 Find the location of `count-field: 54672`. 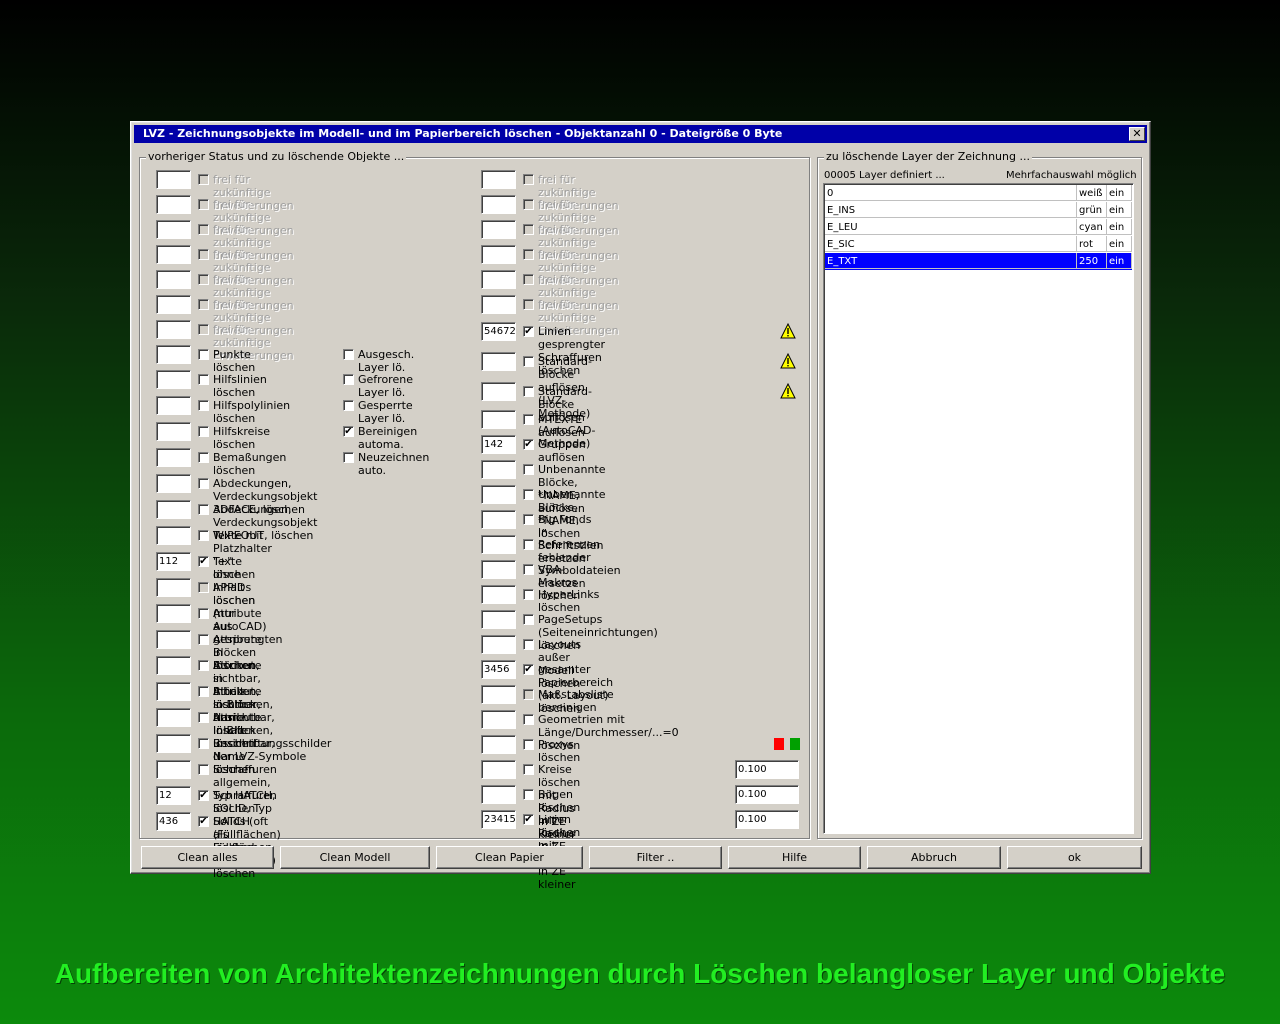

count-field: 54672 is located at coordinates (498, 331).